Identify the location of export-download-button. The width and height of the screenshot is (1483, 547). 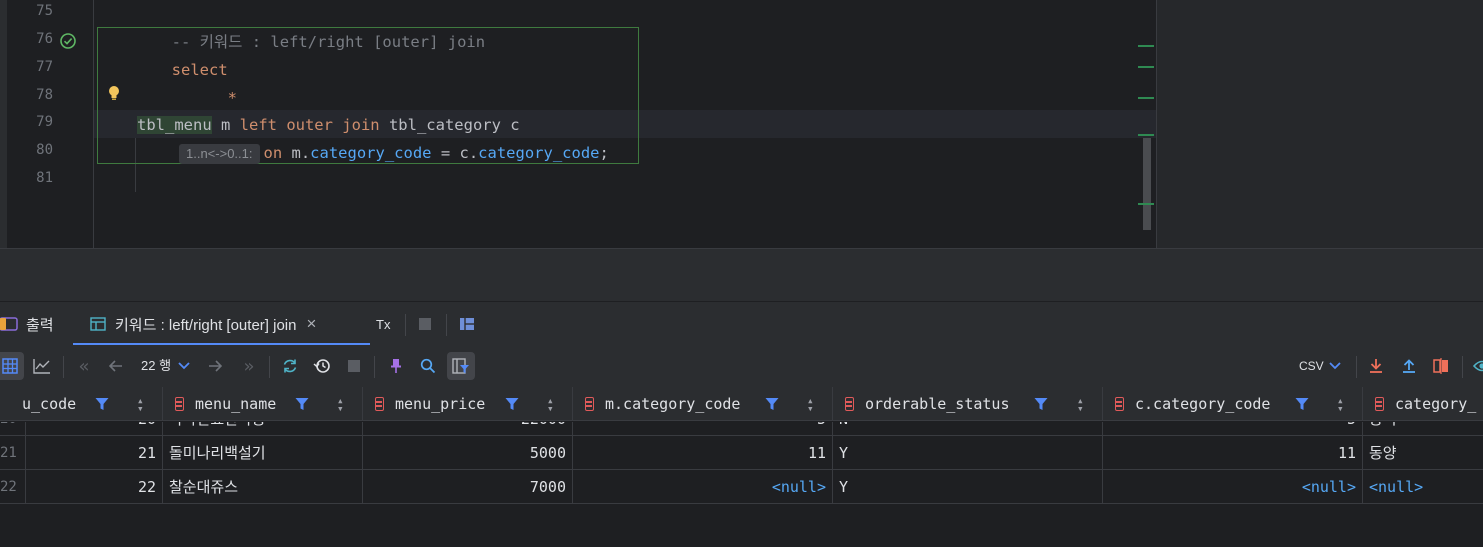
(1376, 366).